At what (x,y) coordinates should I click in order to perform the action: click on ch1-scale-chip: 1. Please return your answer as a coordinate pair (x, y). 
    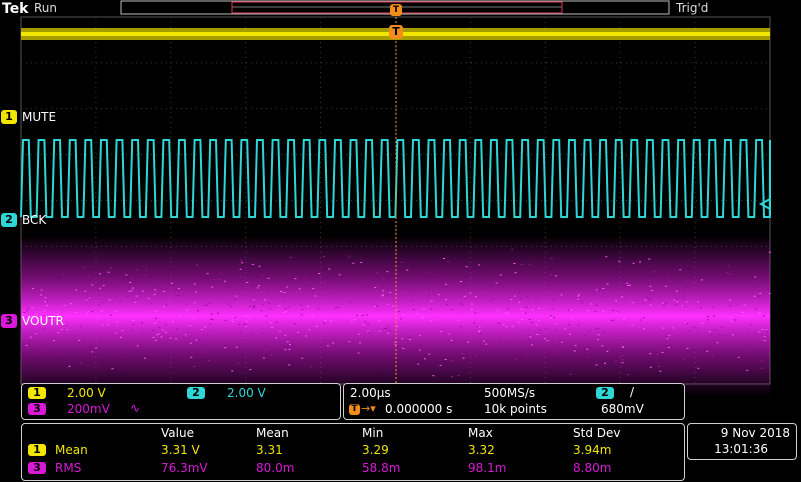
    Looking at the image, I should click on (37, 393).